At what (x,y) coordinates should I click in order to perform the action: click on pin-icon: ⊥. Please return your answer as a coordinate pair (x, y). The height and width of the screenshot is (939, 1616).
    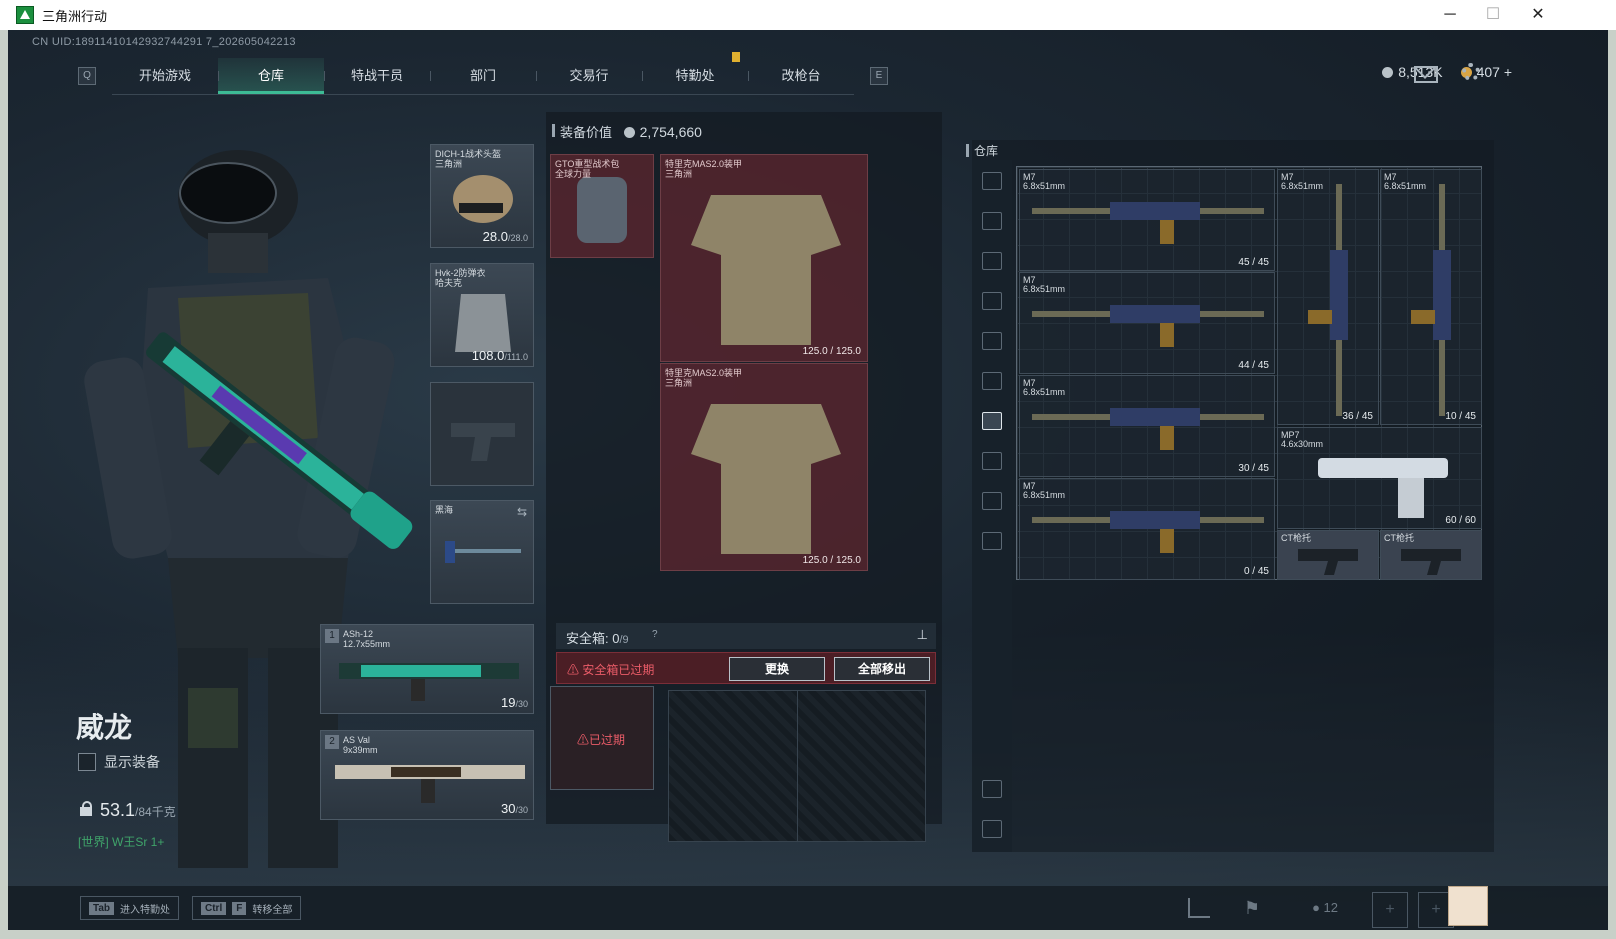
    Looking at the image, I should click on (922, 635).